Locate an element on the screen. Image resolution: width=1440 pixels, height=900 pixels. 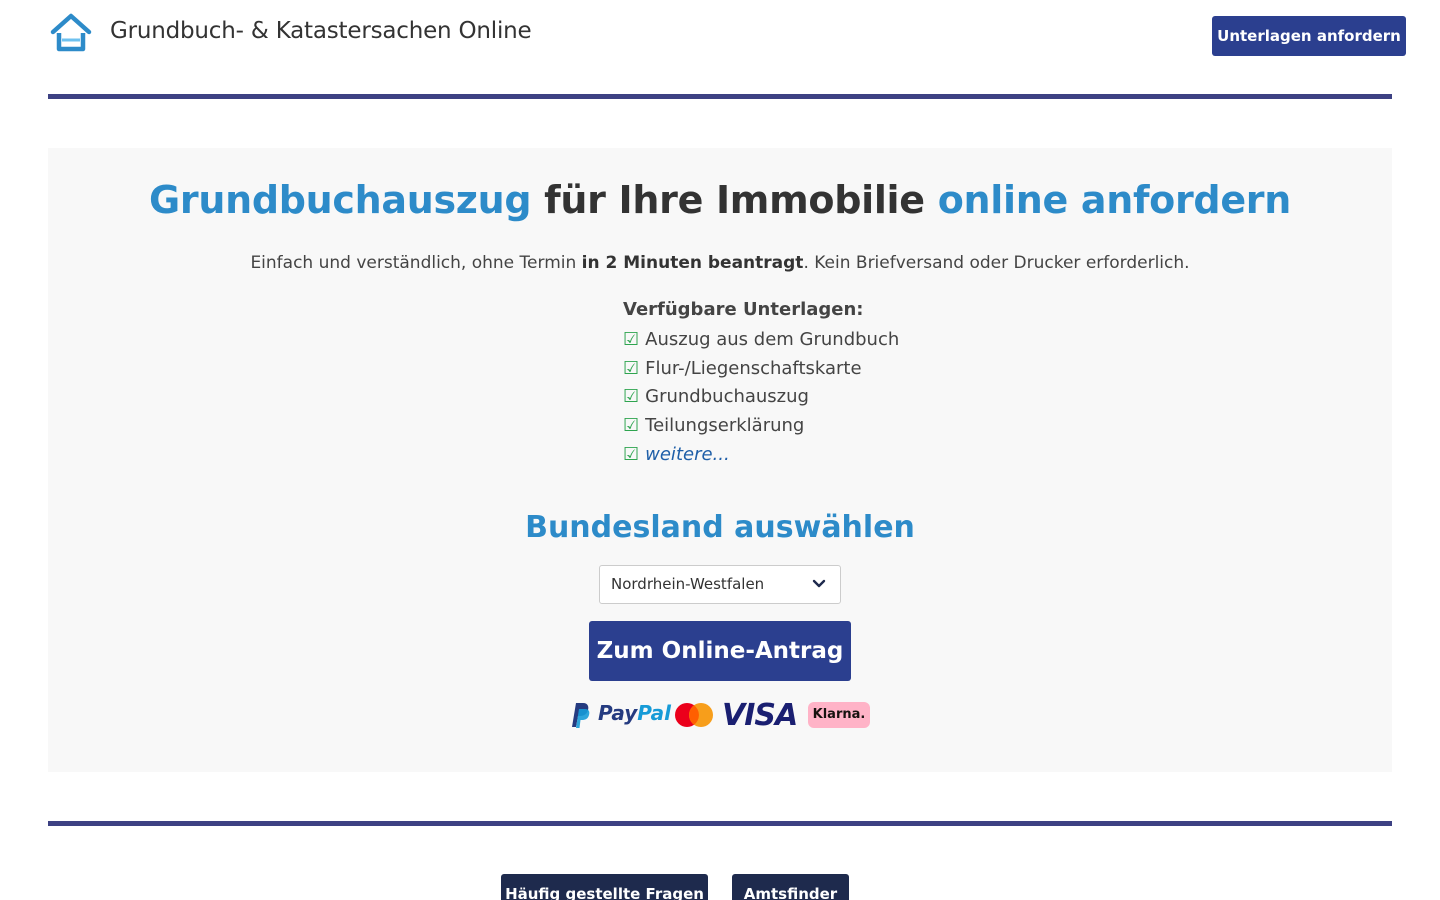
document-item: ☑ Auszug aus dem Grundbuch is located at coordinates (803, 340).